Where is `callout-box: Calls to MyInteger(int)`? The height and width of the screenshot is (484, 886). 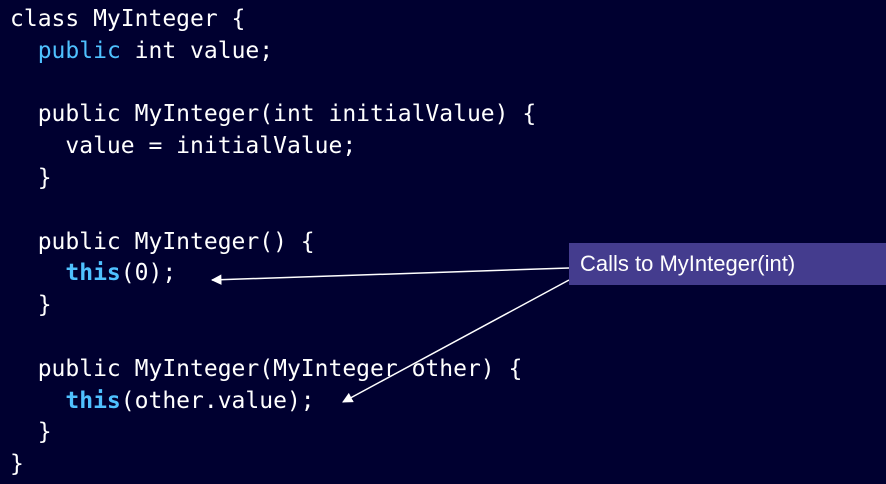 callout-box: Calls to MyInteger(int) is located at coordinates (727, 264).